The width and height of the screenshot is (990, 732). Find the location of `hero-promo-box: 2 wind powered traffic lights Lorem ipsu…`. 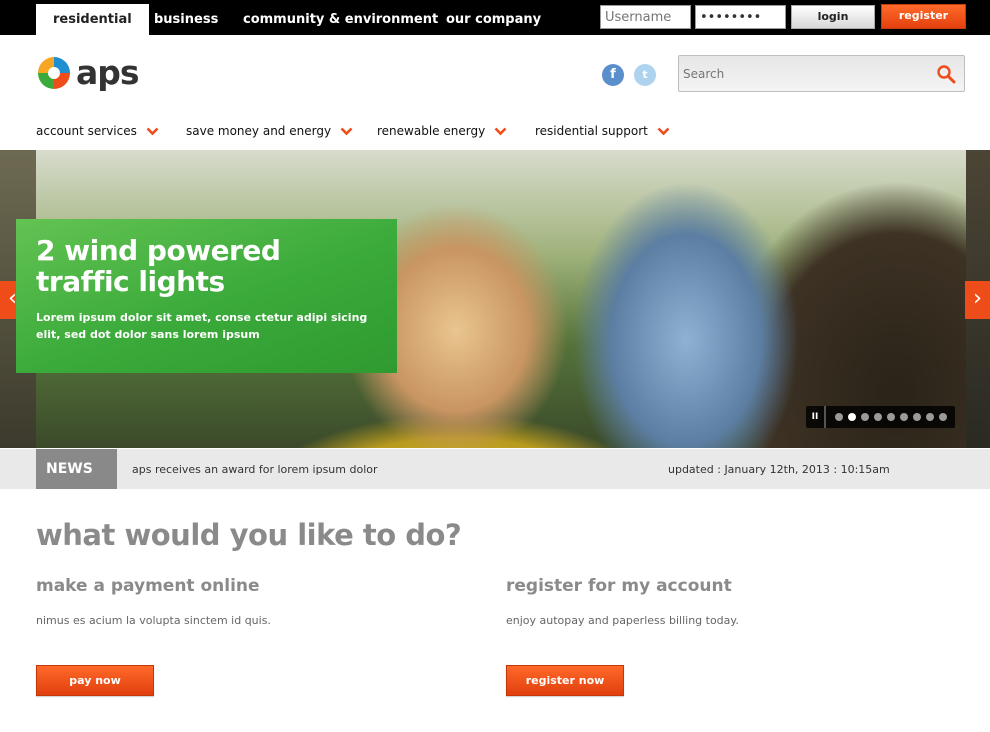

hero-promo-box: 2 wind powered traffic lights Lorem ipsu… is located at coordinates (206, 296).